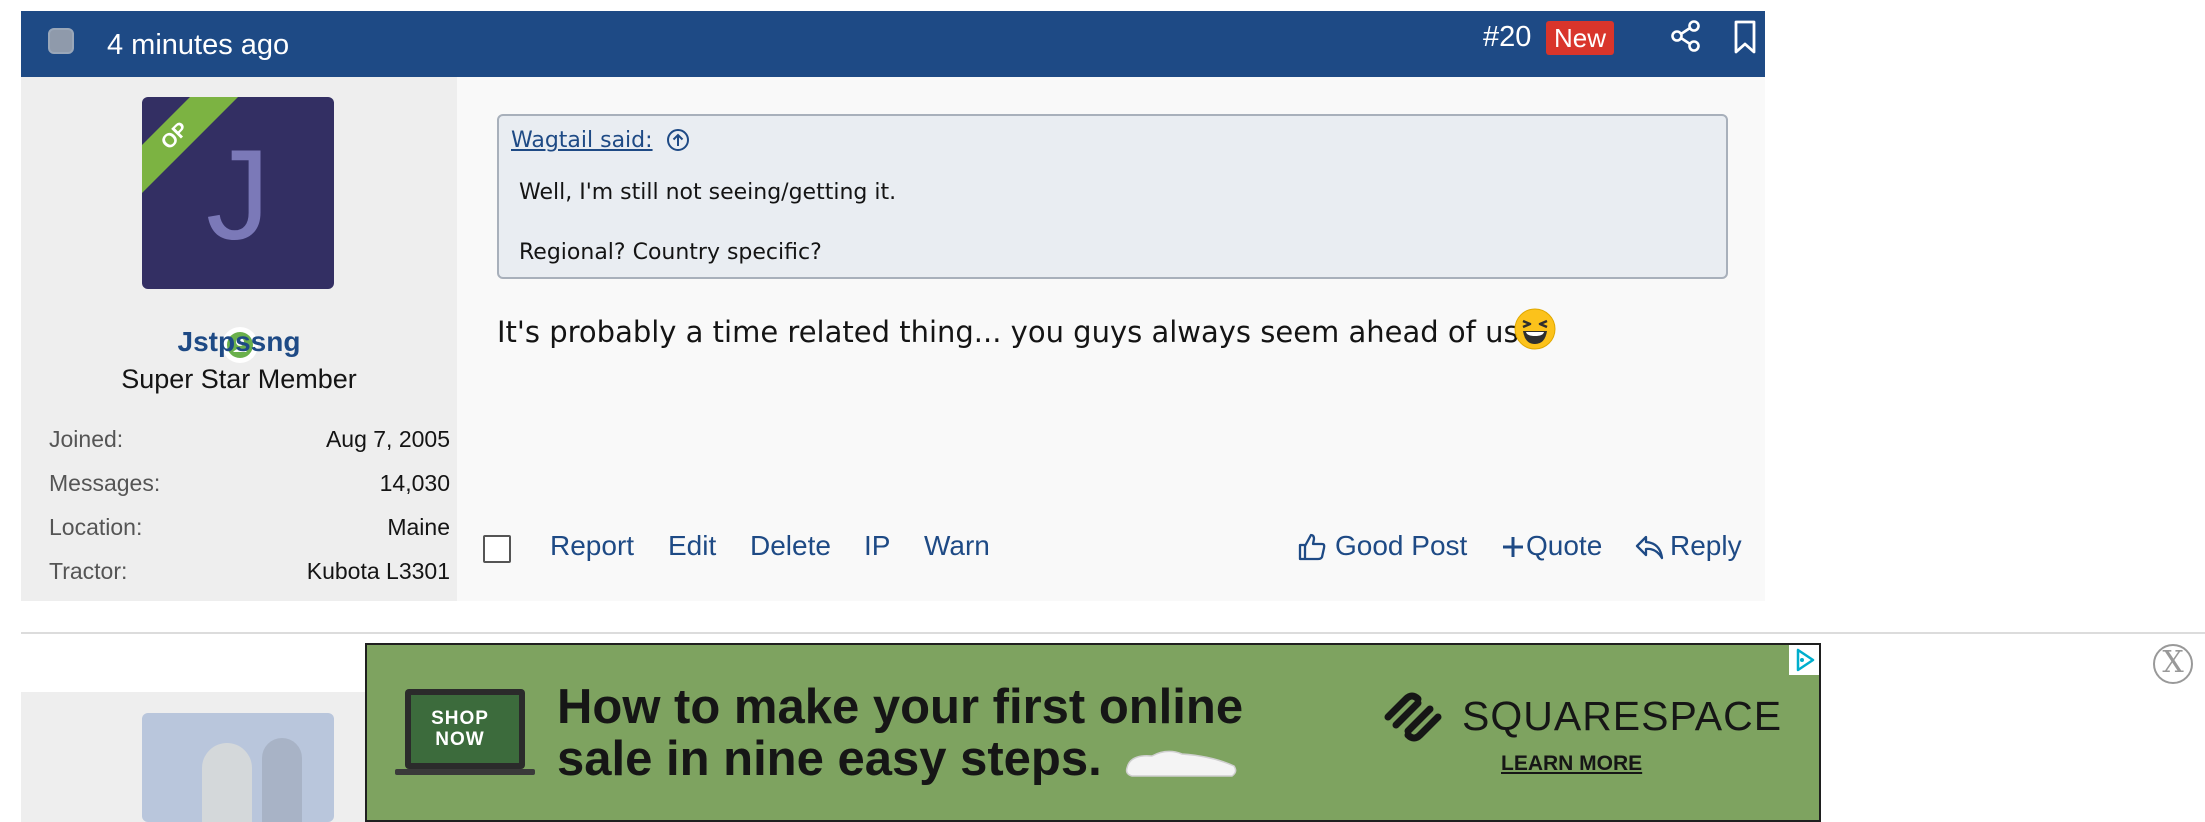  Describe the element at coordinates (61, 41) in the screenshot. I see `select-post-checkbox` at that location.